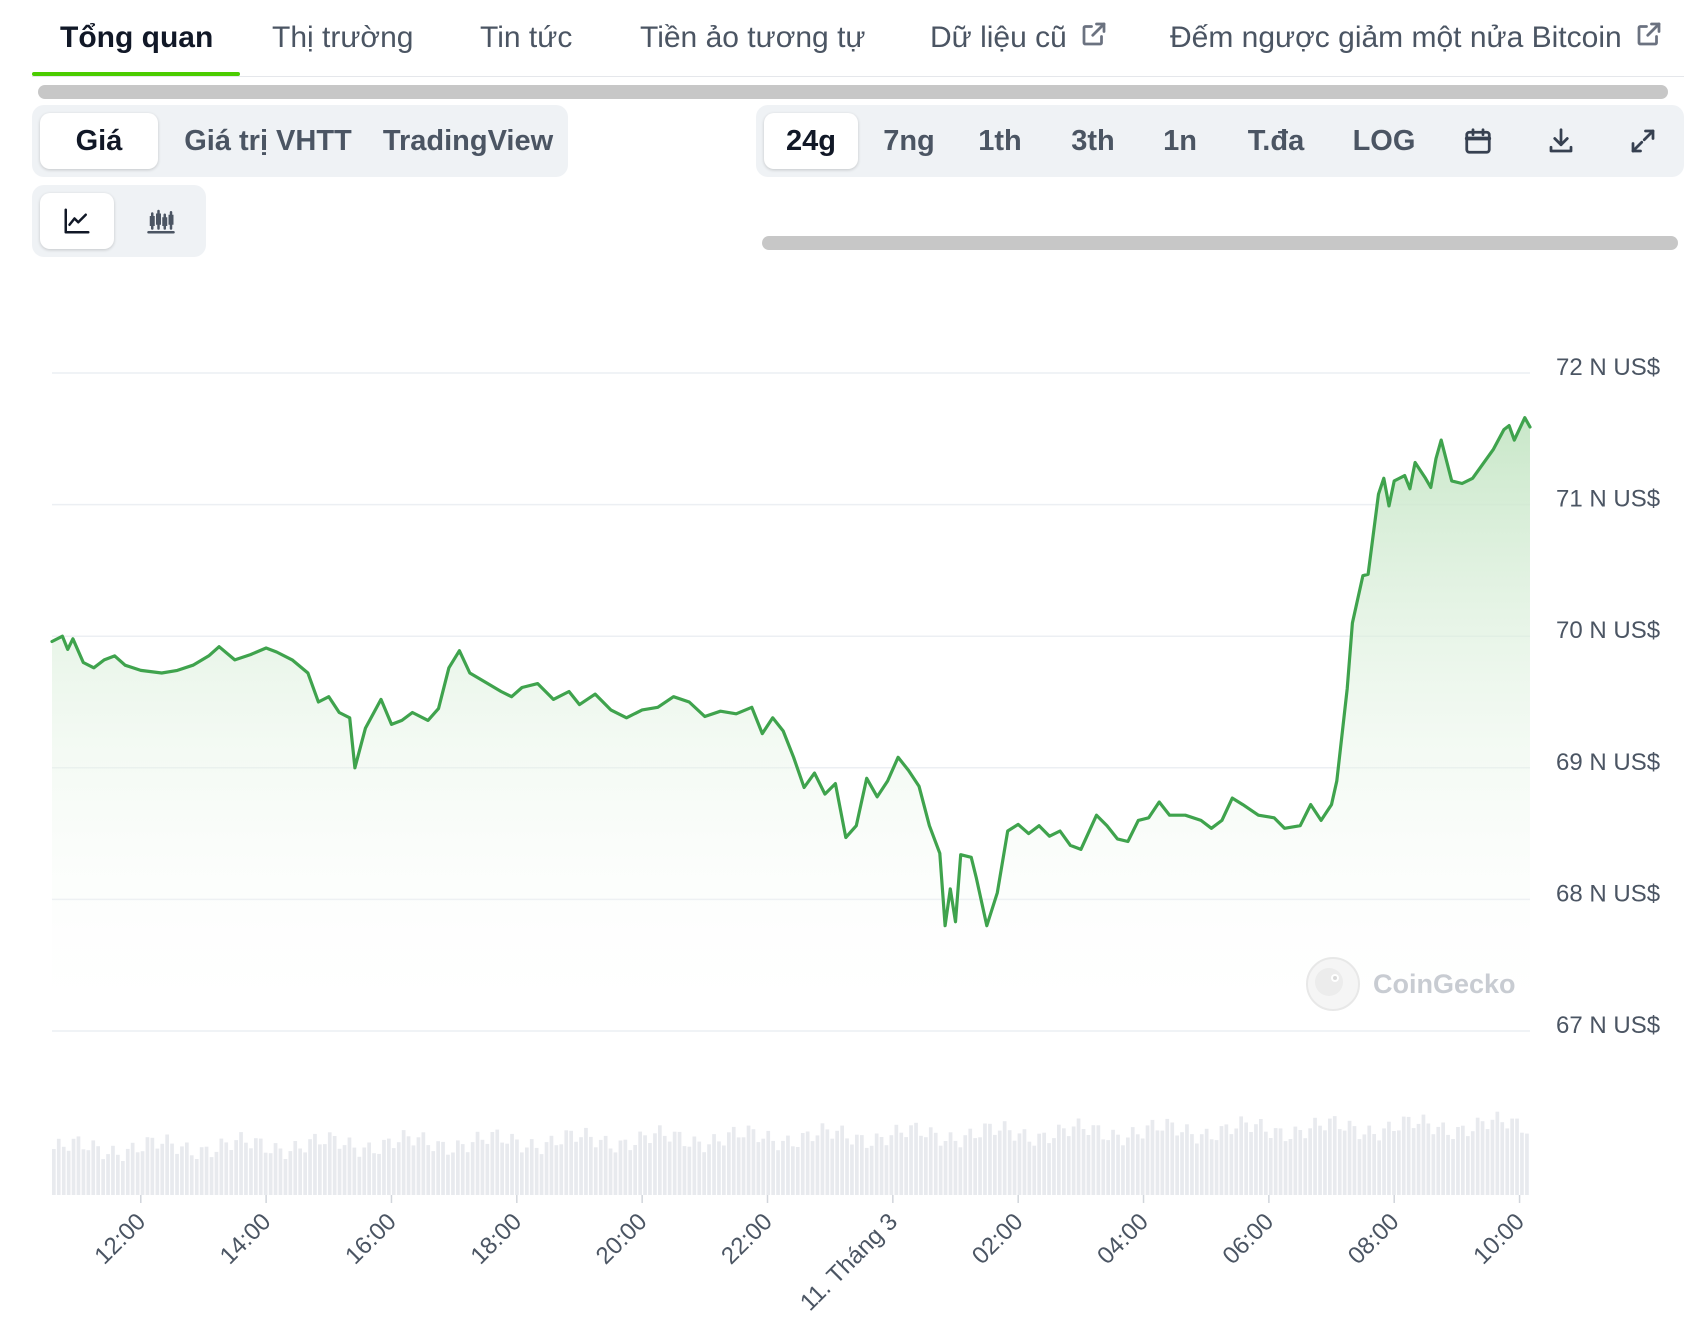  I want to click on coingecko-watermark: CoinGecko, so click(1410, 984).